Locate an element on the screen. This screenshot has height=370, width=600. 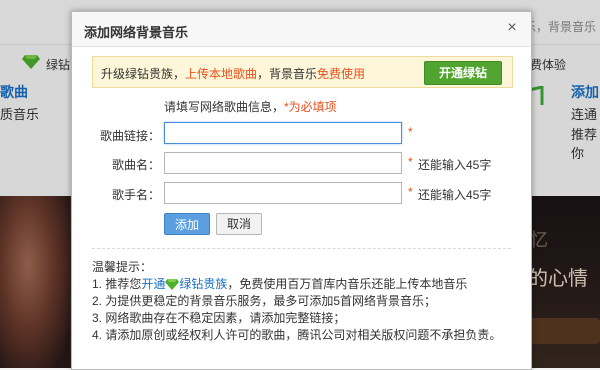
song-name-remaining: 还能输入45字 is located at coordinates (455, 165).